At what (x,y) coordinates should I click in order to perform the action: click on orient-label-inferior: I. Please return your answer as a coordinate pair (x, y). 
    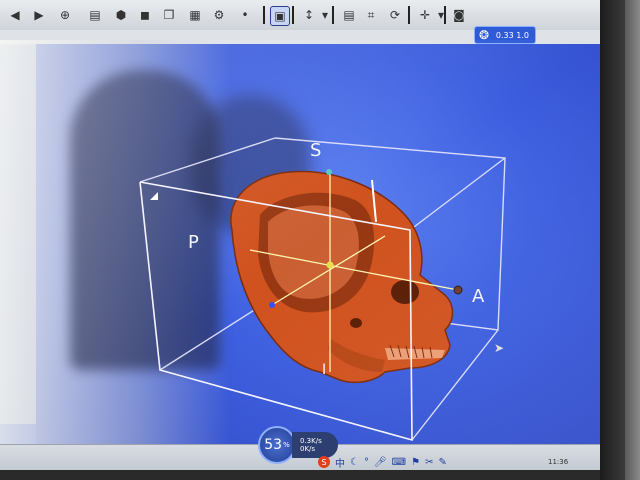
    Looking at the image, I should click on (324, 370).